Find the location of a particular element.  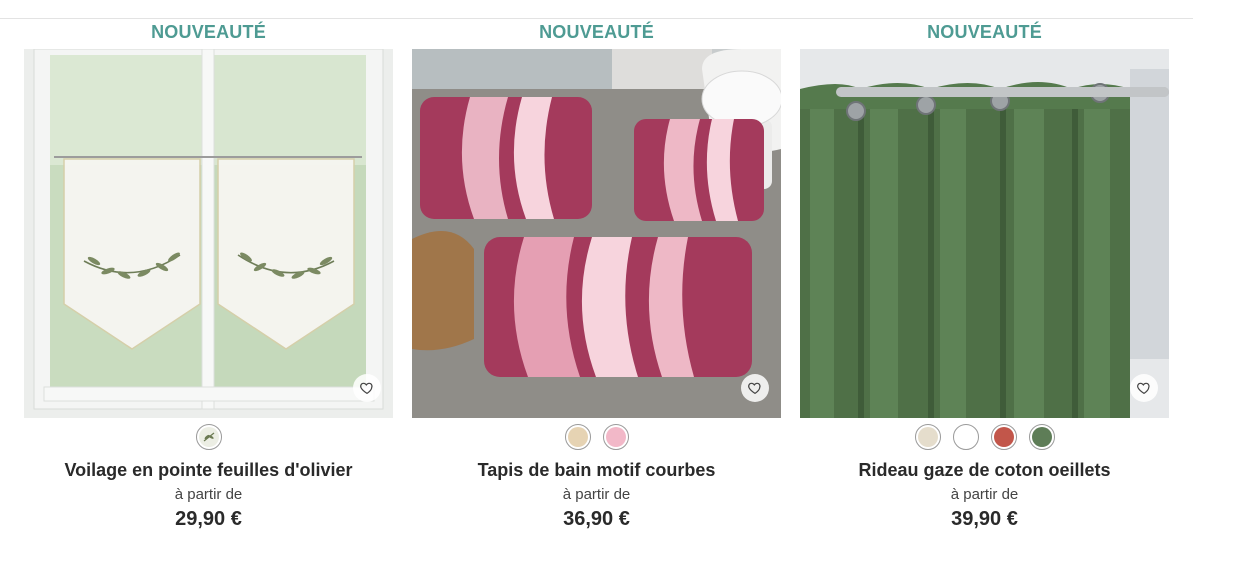

swatch-linen is located at coordinates (927, 437).